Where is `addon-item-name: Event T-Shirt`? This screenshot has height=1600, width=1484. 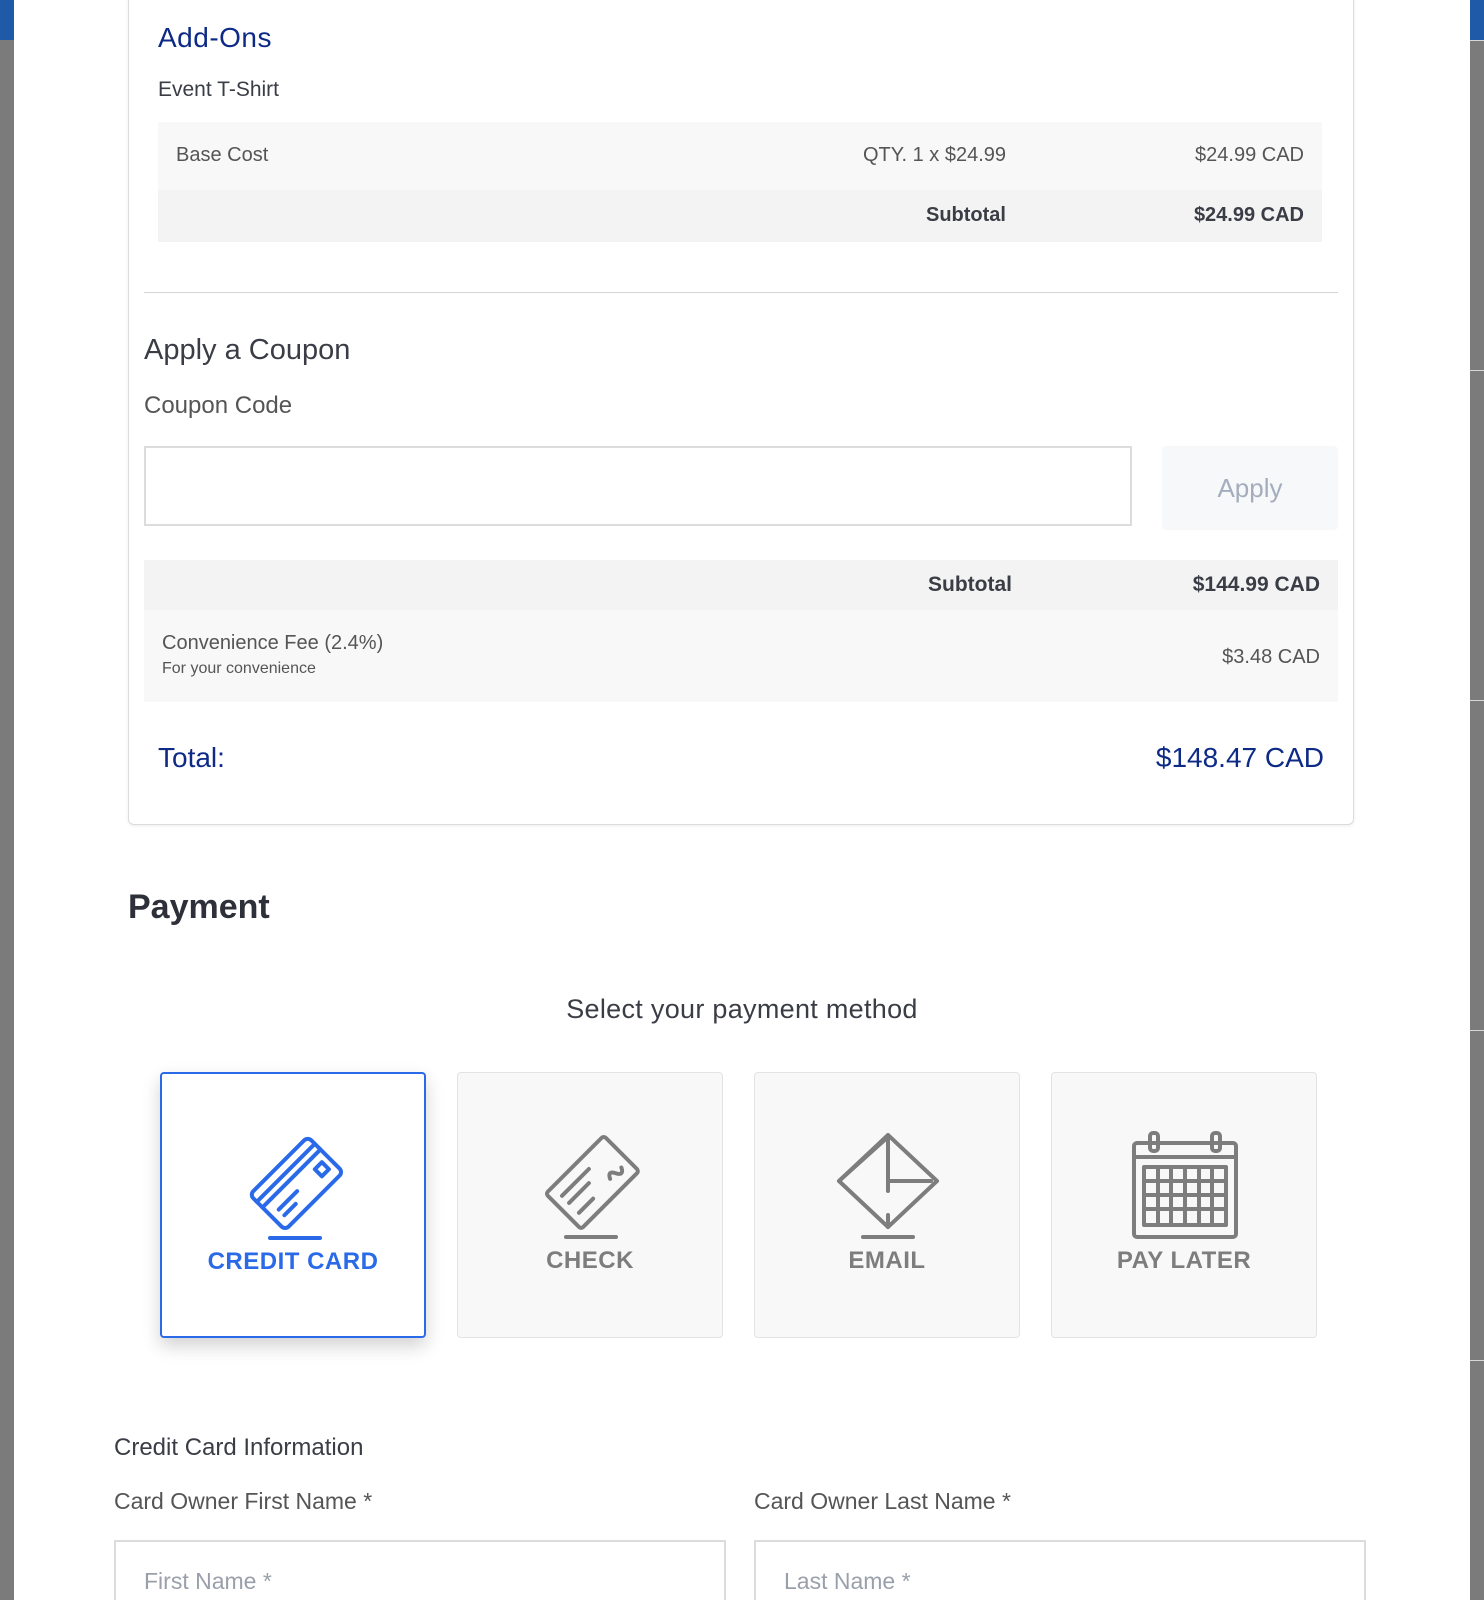
addon-item-name: Event T-Shirt is located at coordinates (218, 89).